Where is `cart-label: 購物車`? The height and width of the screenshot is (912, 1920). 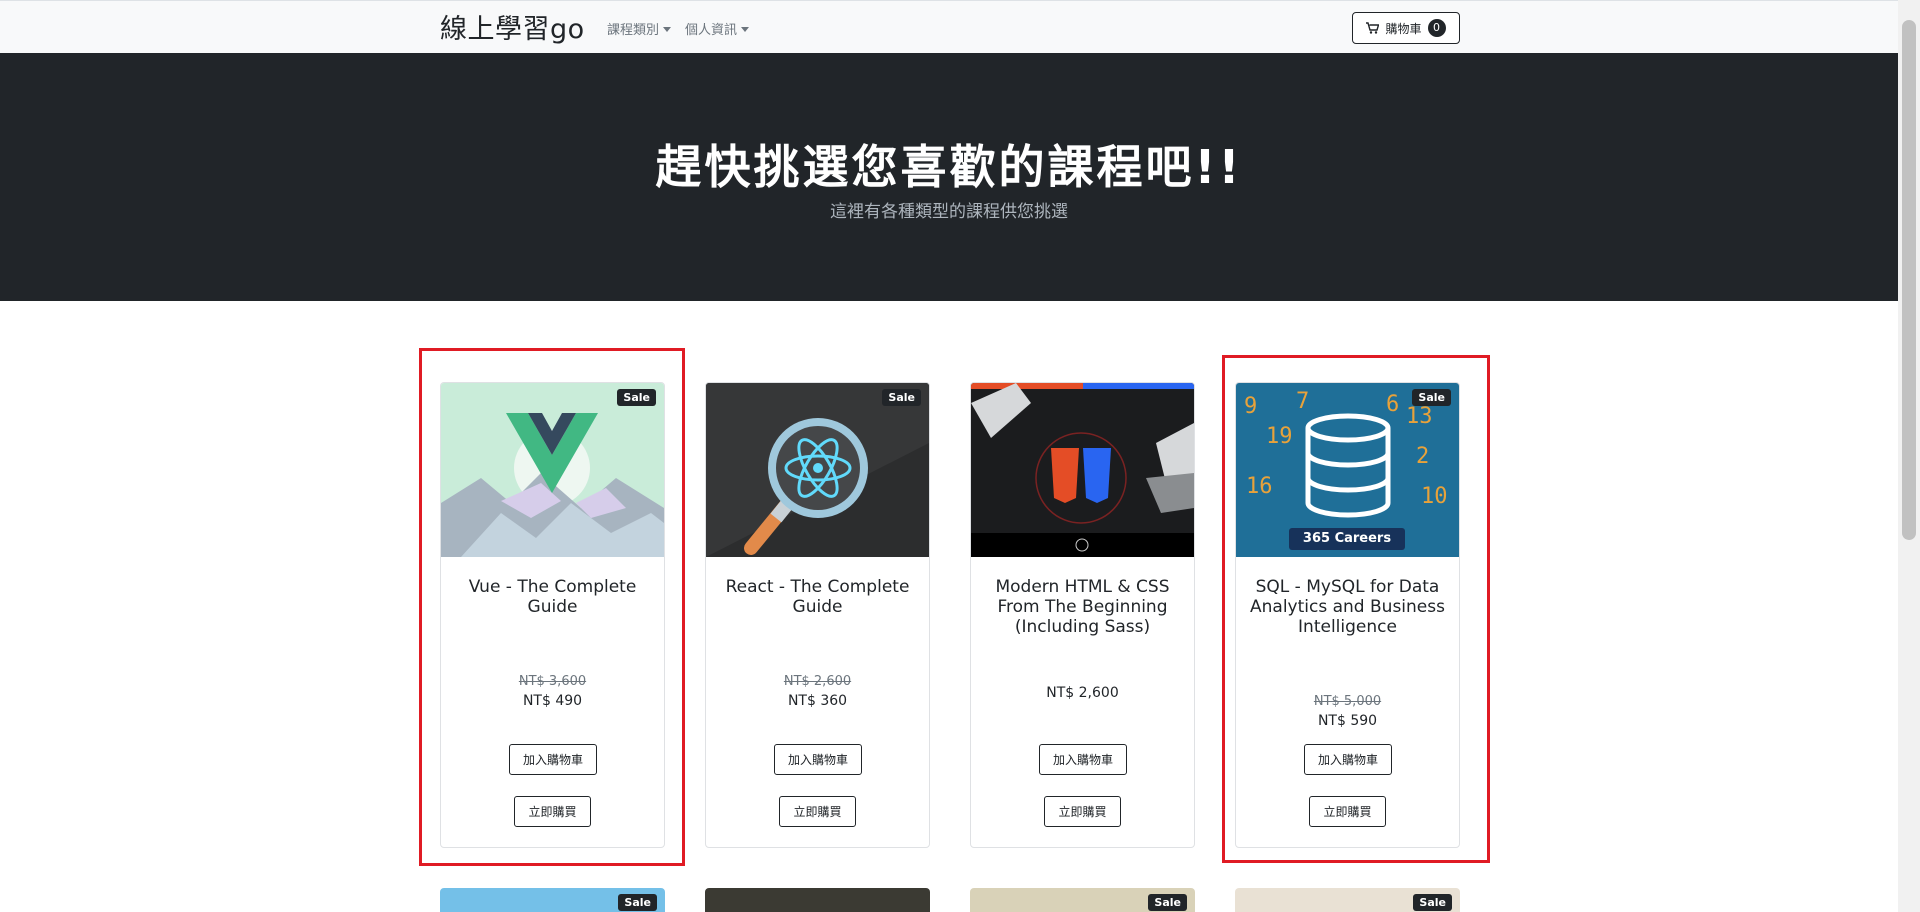 cart-label: 購物車 is located at coordinates (1403, 28).